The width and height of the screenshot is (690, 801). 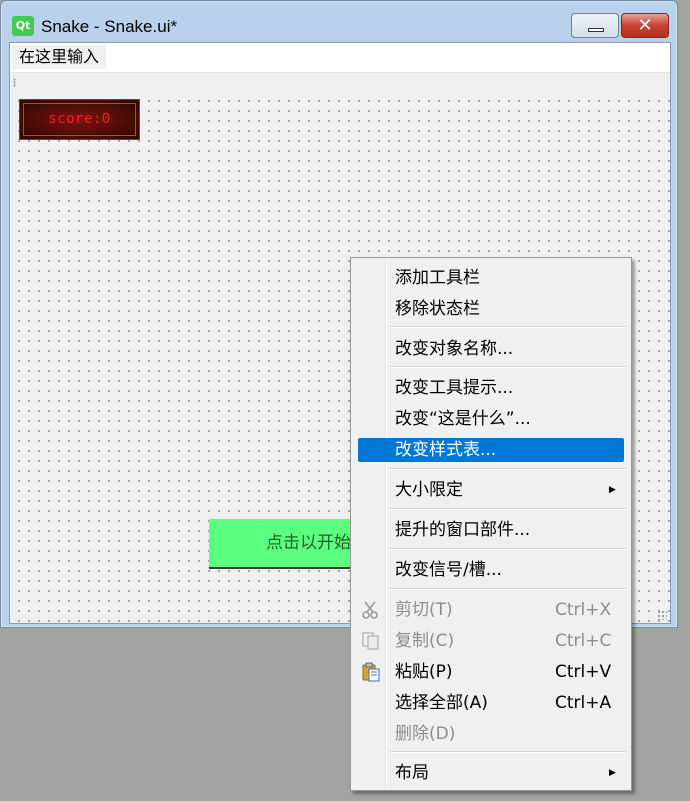 What do you see at coordinates (437, 309) in the screenshot?
I see `menu-item-label: 移除状态栏` at bounding box center [437, 309].